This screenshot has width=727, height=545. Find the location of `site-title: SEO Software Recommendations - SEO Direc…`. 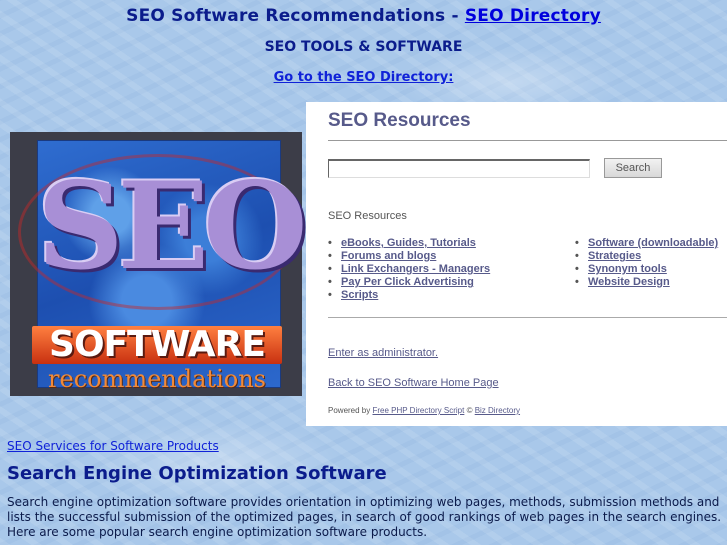

site-title: SEO Software Recommendations - SEO Direc… is located at coordinates (363, 16).